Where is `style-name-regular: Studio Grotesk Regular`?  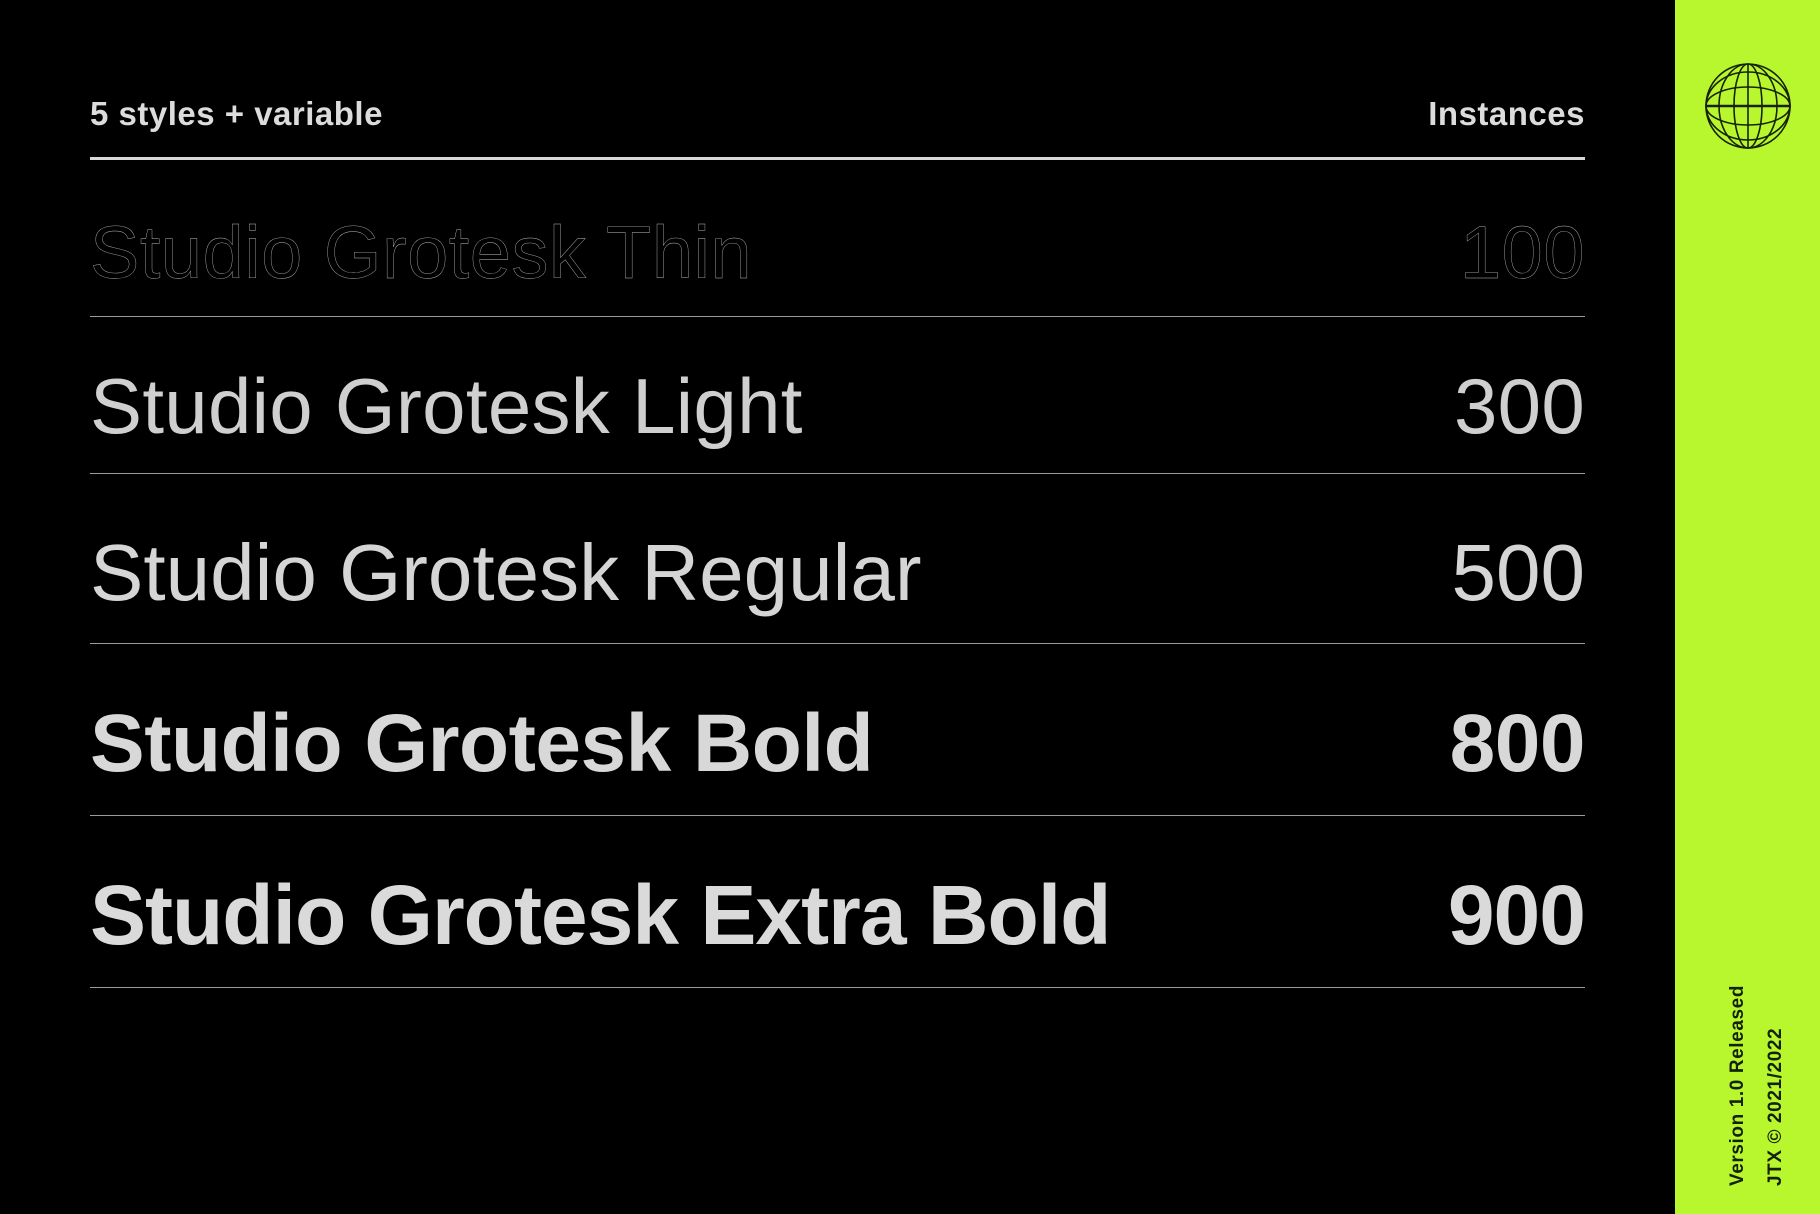 style-name-regular: Studio Grotesk Regular is located at coordinates (506, 572).